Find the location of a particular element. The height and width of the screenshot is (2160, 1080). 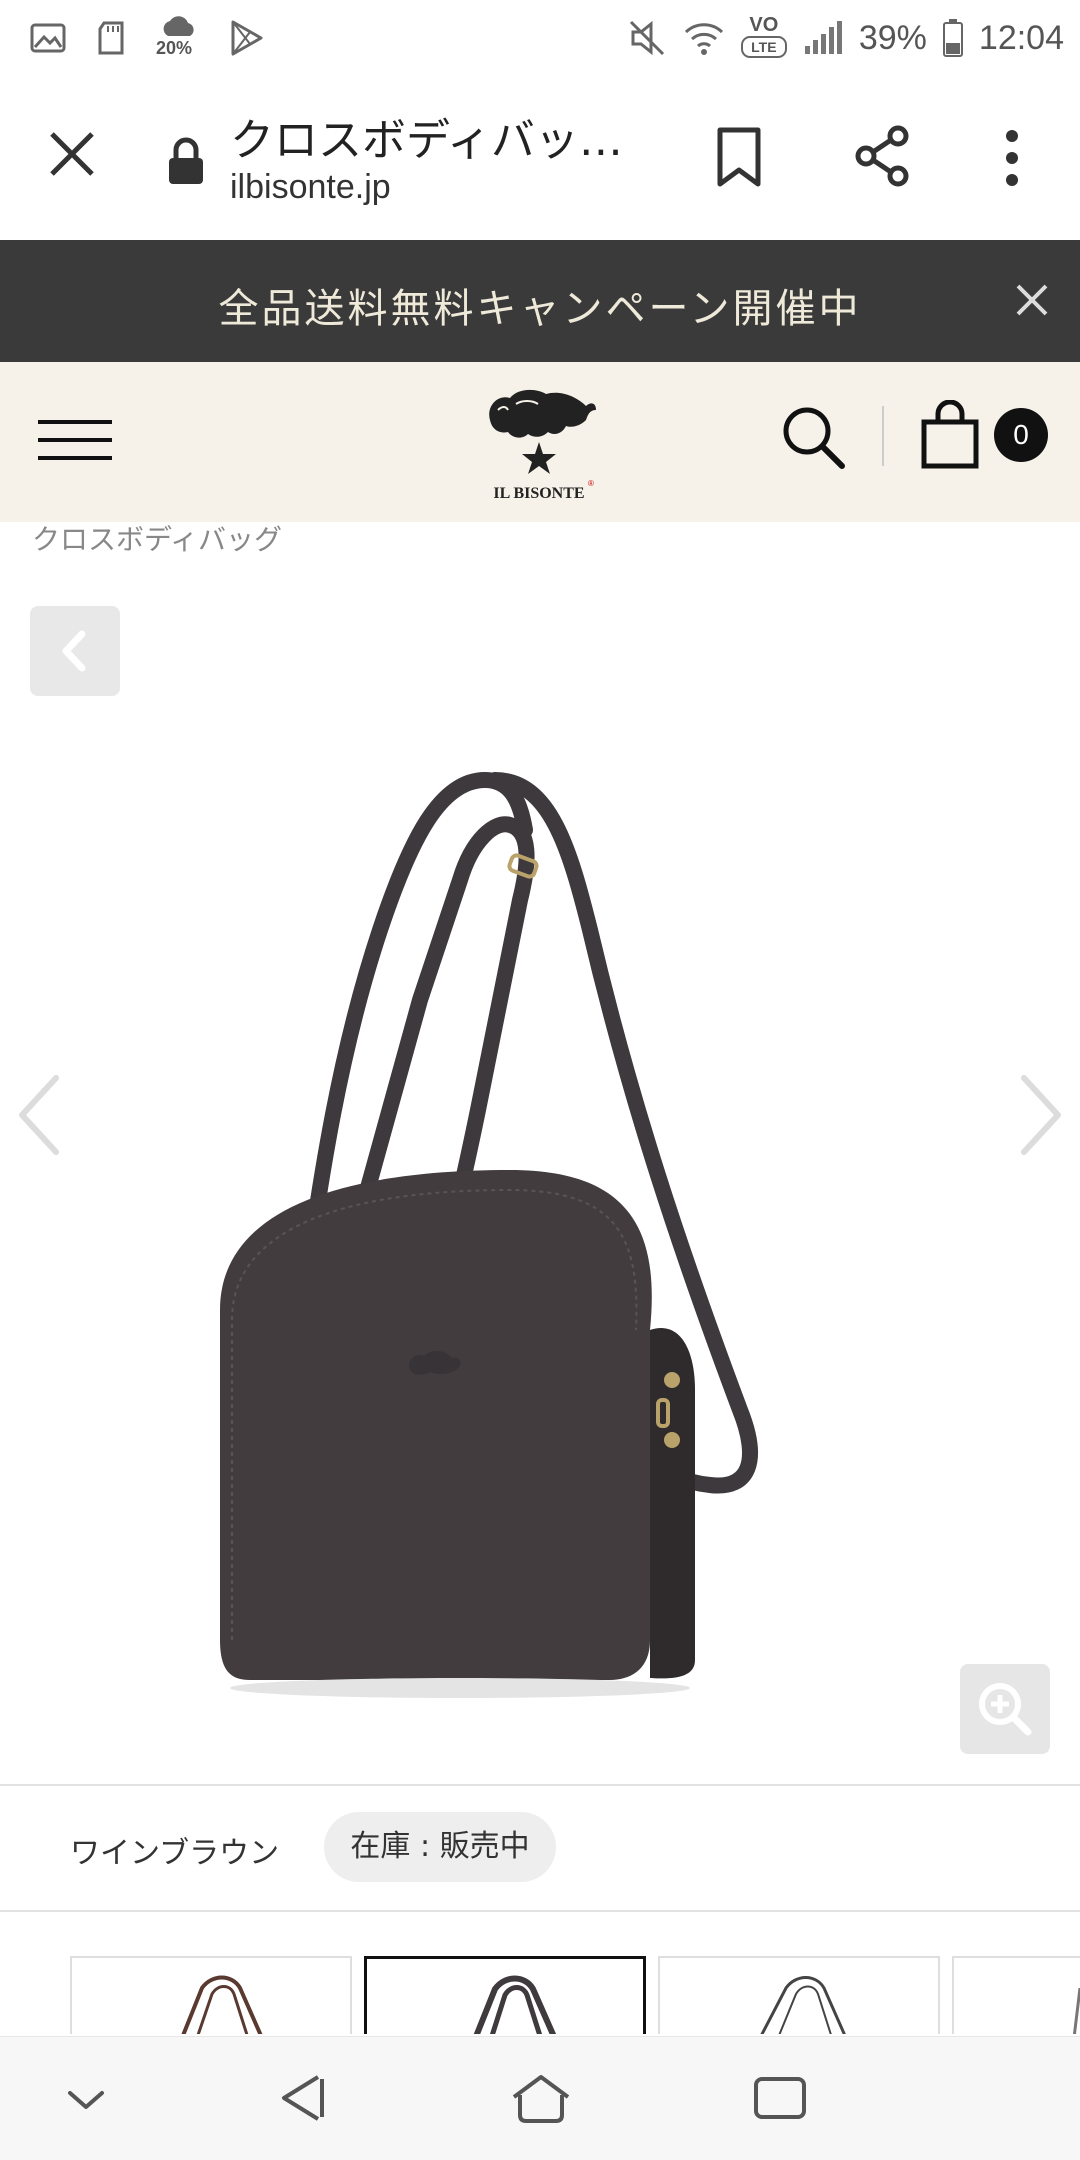

search-icon is located at coordinates (813, 437).